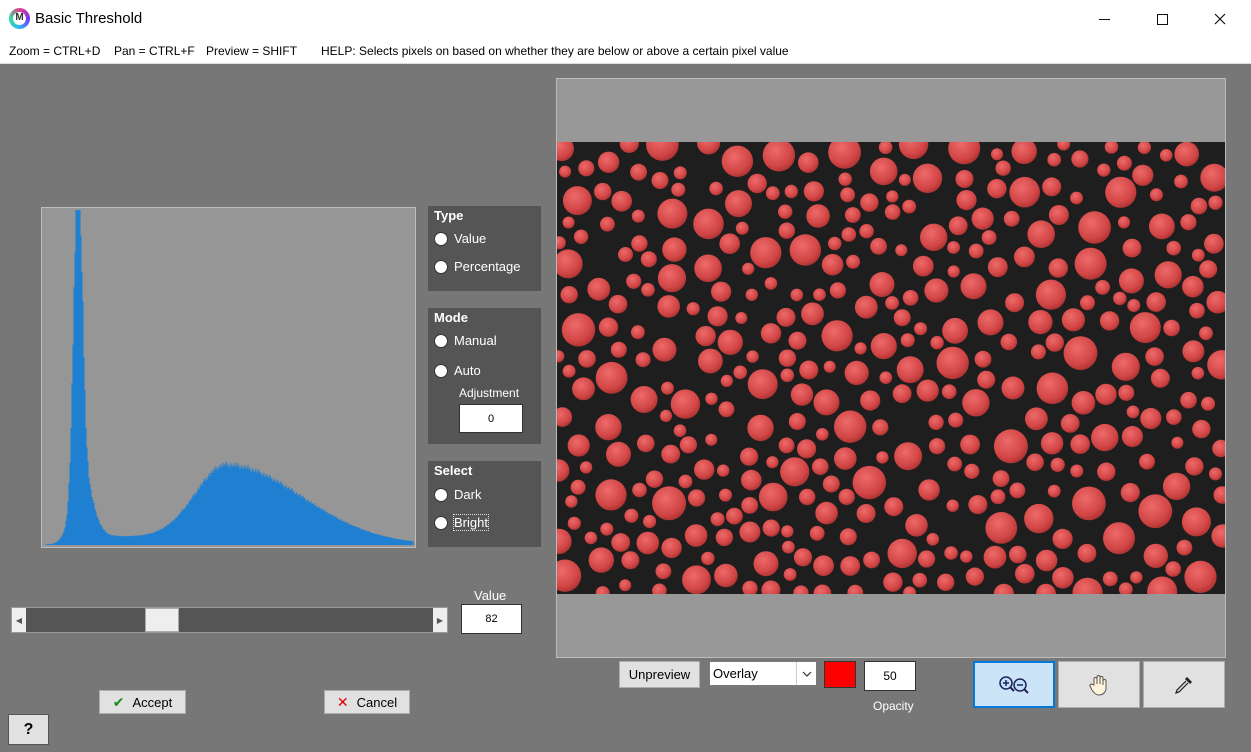 The image size is (1251, 752). What do you see at coordinates (735, 673) in the screenshot?
I see `overlay-mode-value: Overlay` at bounding box center [735, 673].